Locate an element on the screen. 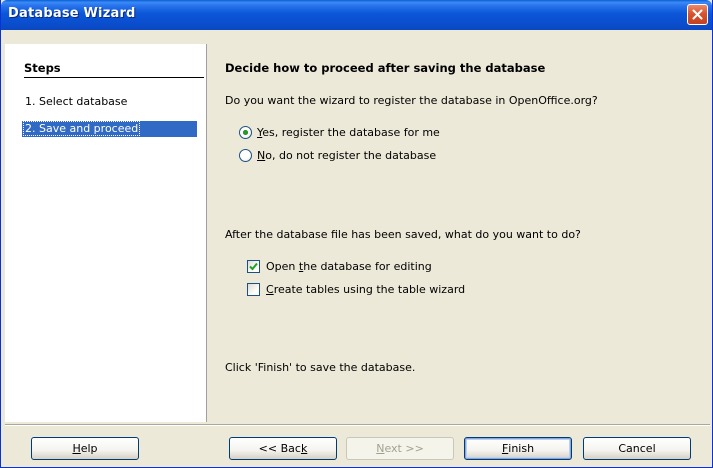 This screenshot has width=713, height=468. radio-register-no: No, do not register the database is located at coordinates (337, 155).